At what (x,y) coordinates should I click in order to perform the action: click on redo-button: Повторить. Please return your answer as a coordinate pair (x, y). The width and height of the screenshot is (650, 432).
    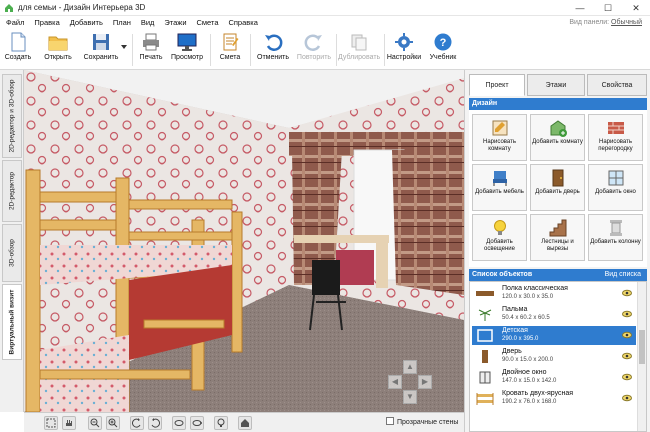
    Looking at the image, I should click on (314, 50).